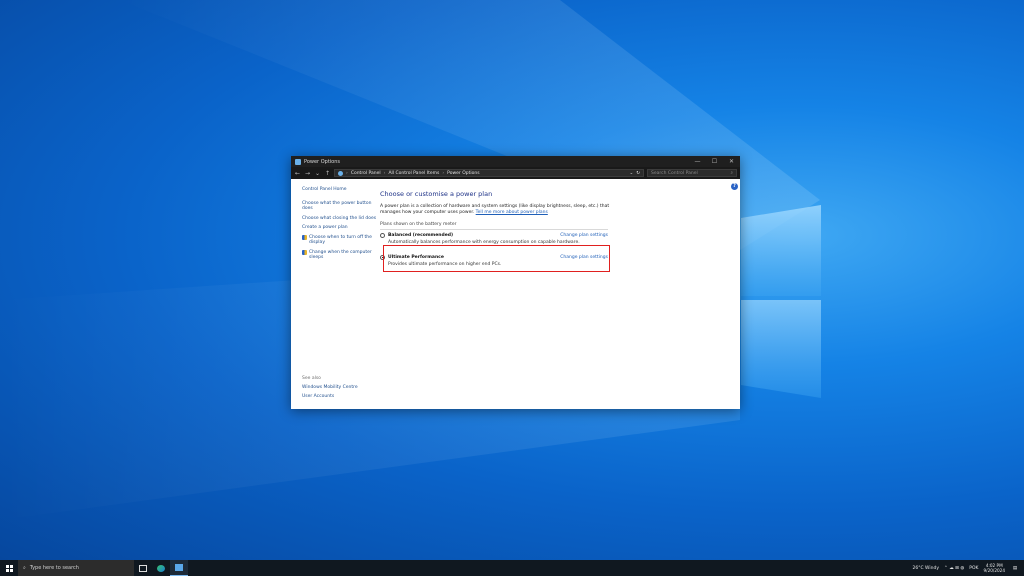 Image resolution: width=1024 pixels, height=576 pixels. I want to click on sidebar-item-create-plan: Create a power plan, so click(341, 228).